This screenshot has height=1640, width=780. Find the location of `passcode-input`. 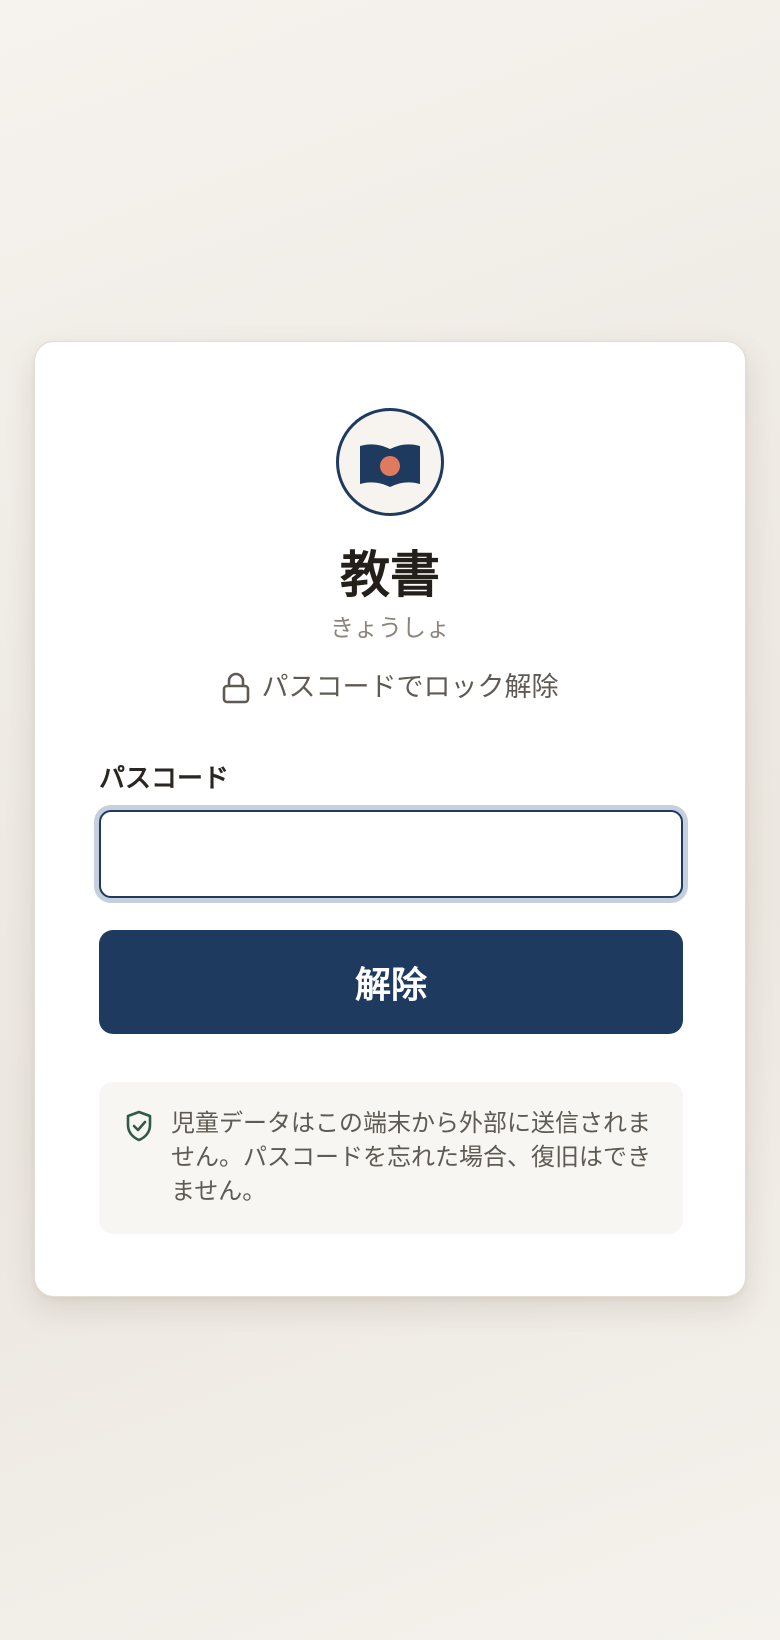

passcode-input is located at coordinates (391, 854).